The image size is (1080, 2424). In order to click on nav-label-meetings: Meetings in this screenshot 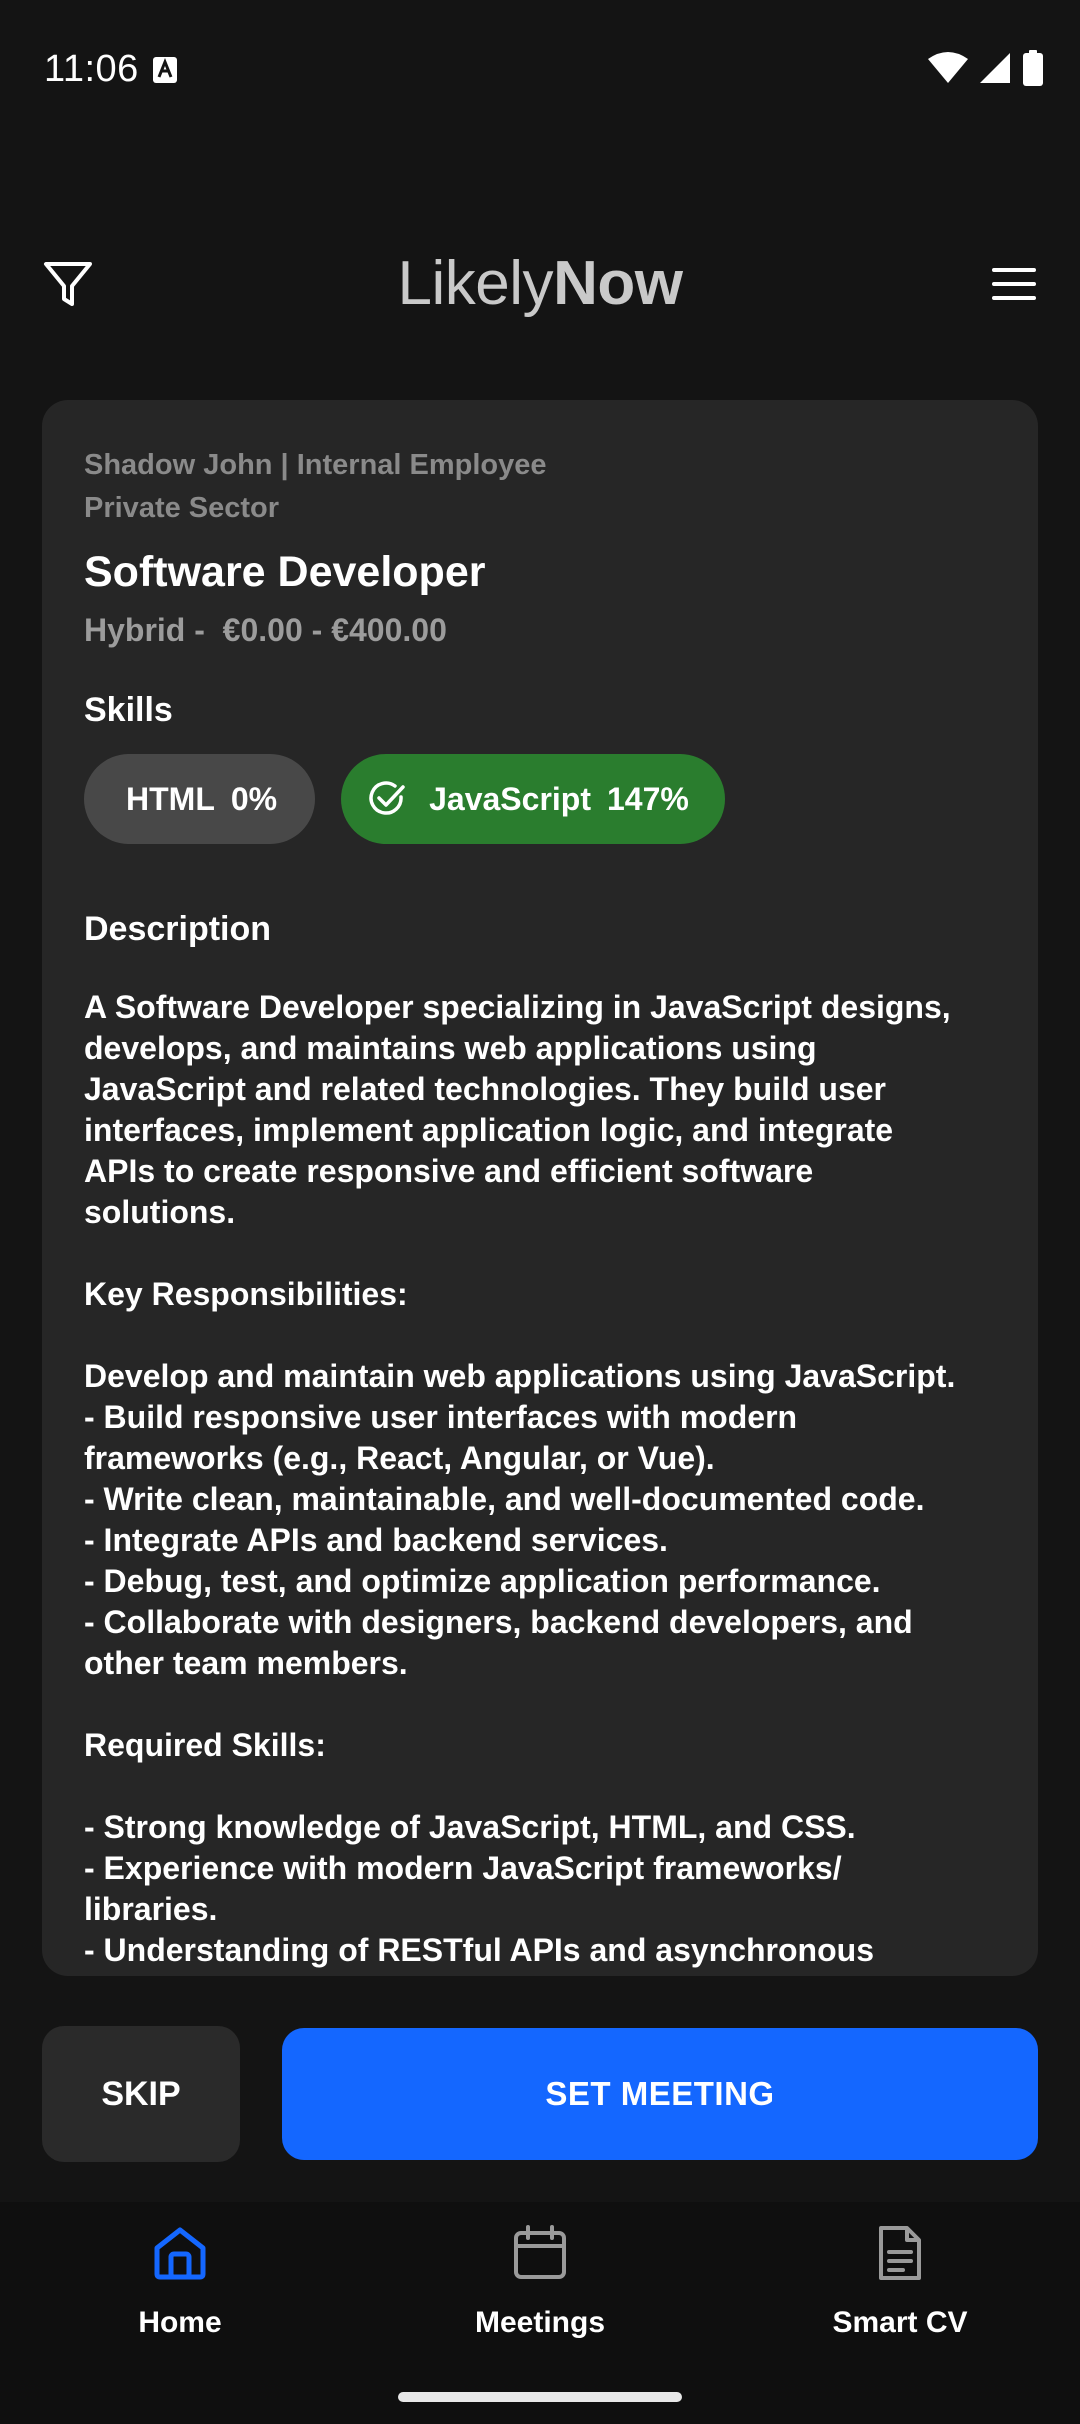, I will do `click(540, 2322)`.